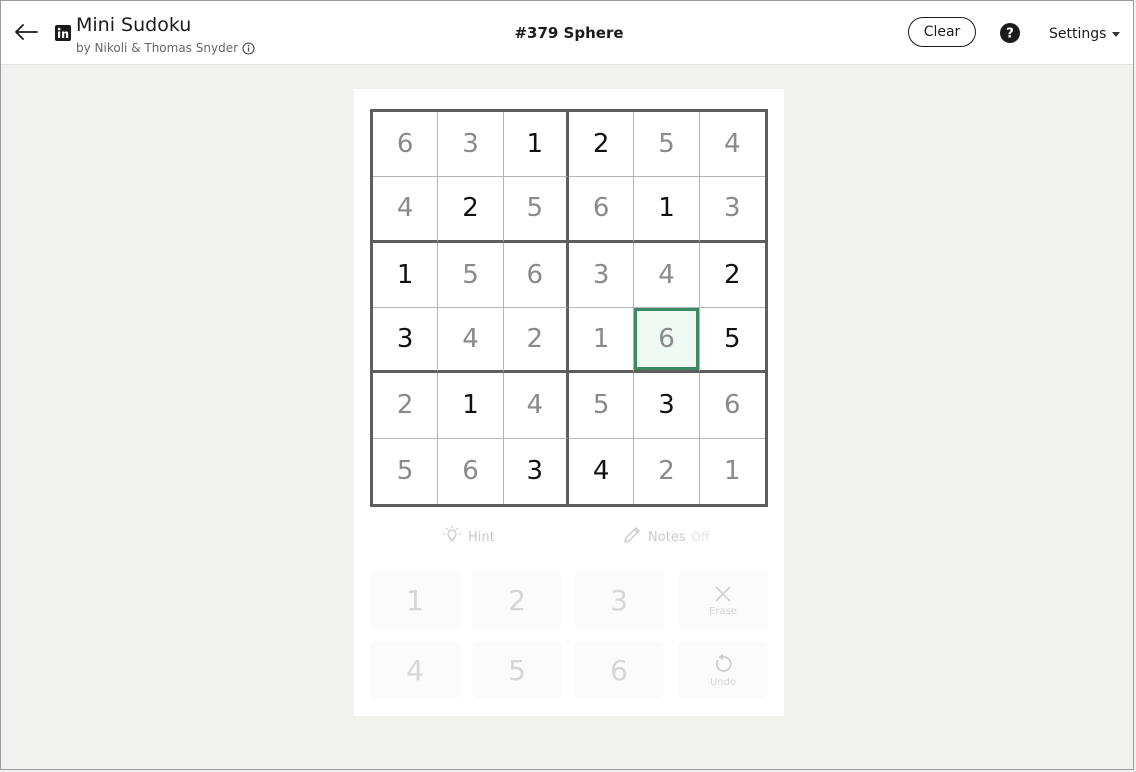 This screenshot has height=772, width=1136. Describe the element at coordinates (63, 33) in the screenshot. I see `linkedin-logo-icon` at that location.